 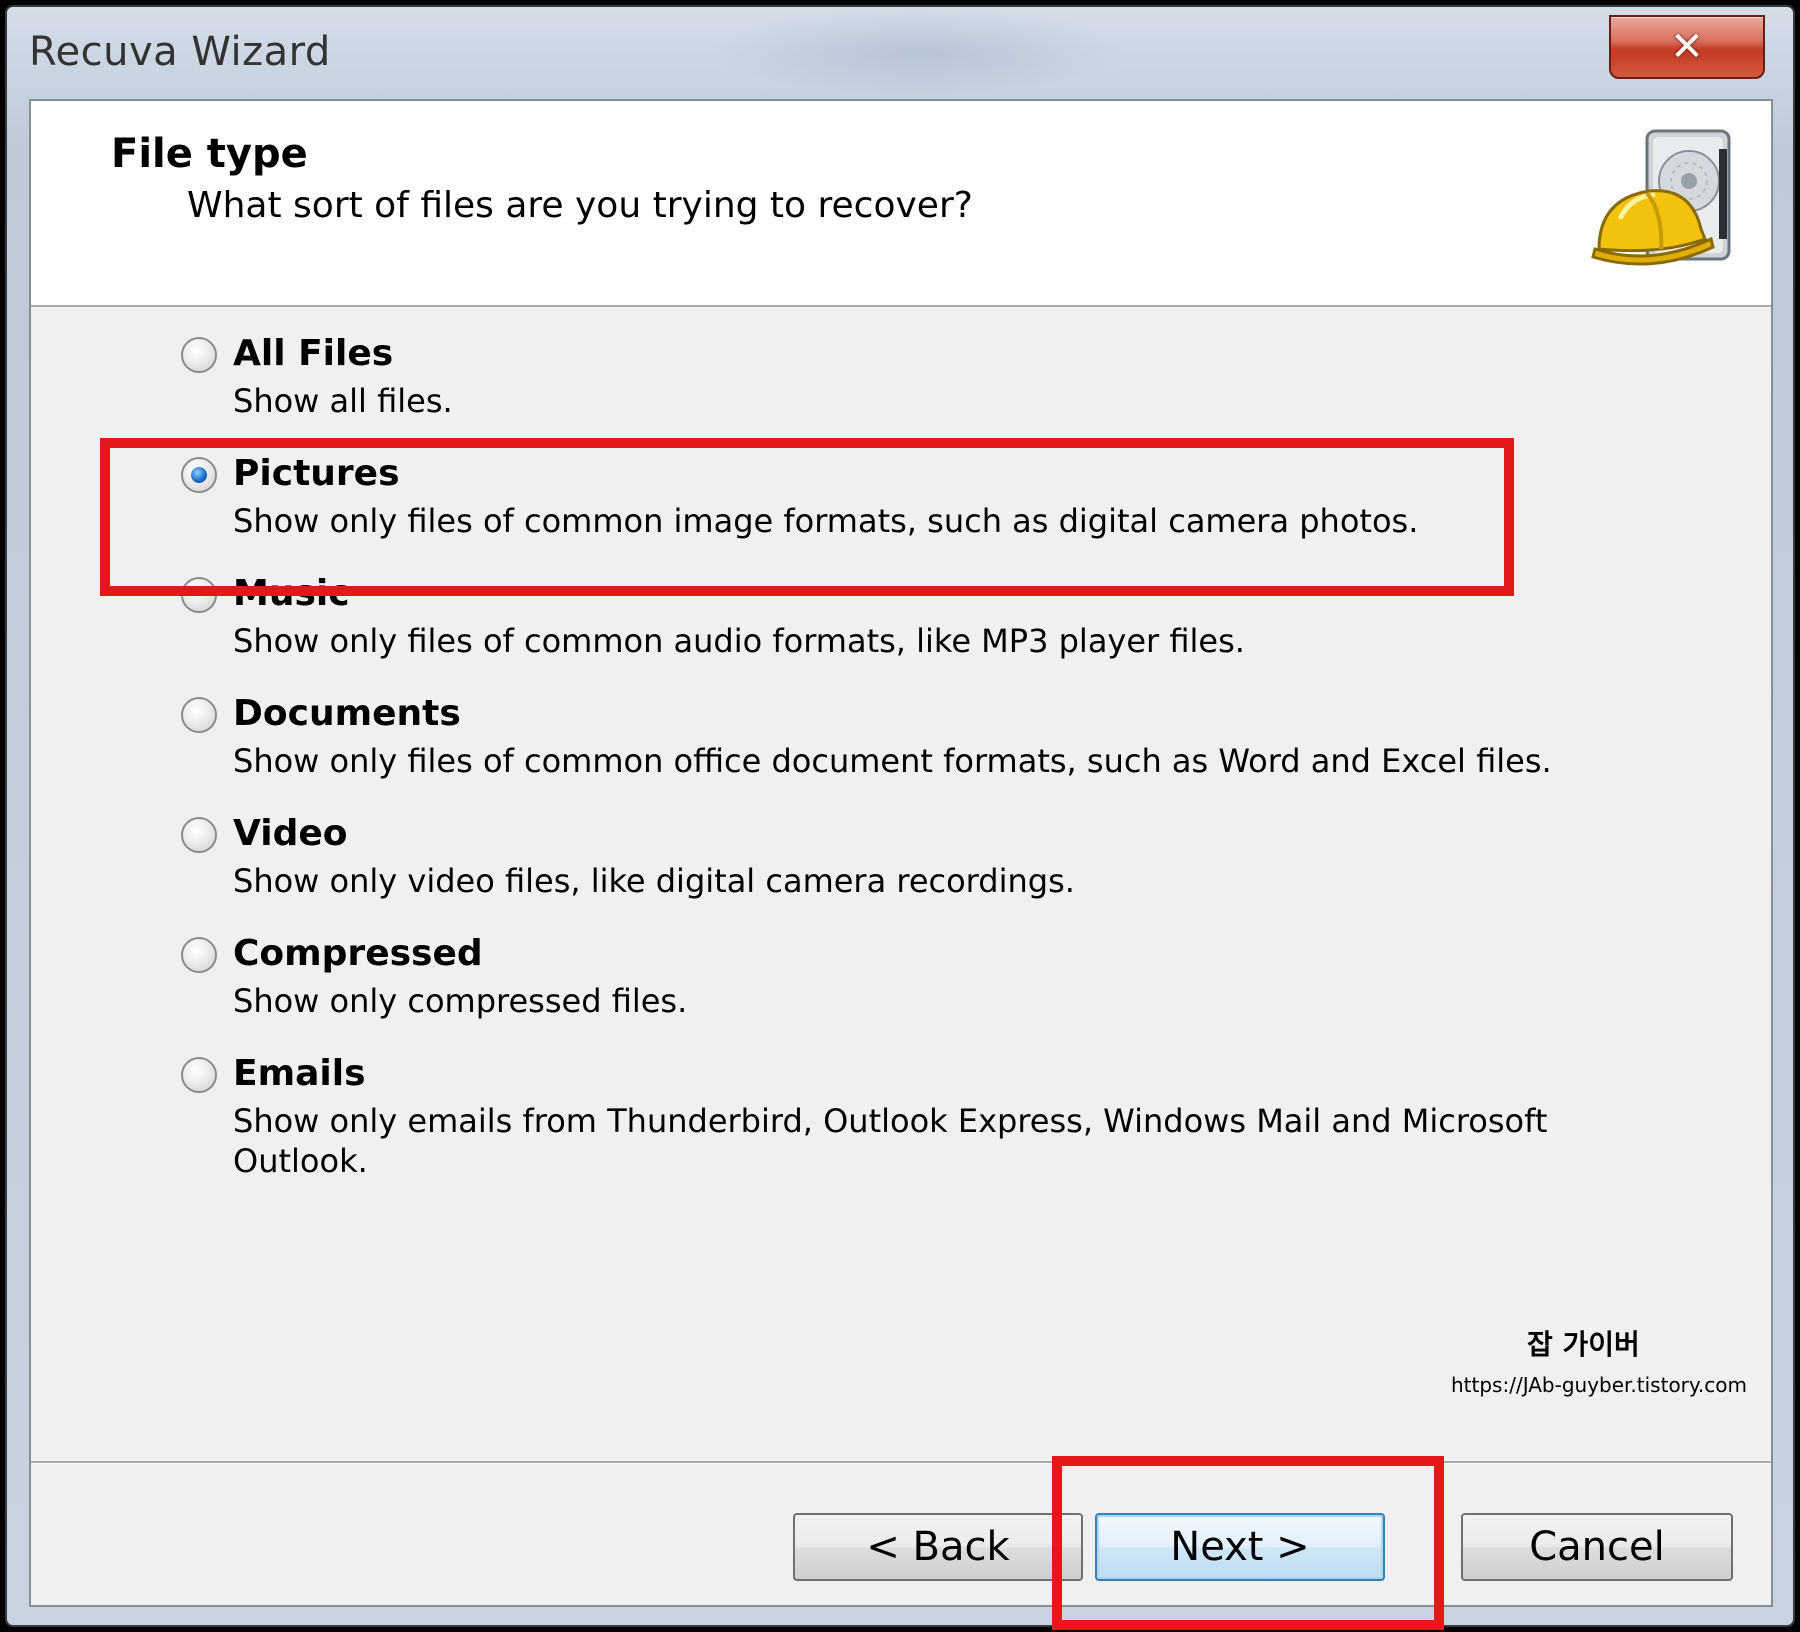 I want to click on option-label: Music, so click(x=291, y=593).